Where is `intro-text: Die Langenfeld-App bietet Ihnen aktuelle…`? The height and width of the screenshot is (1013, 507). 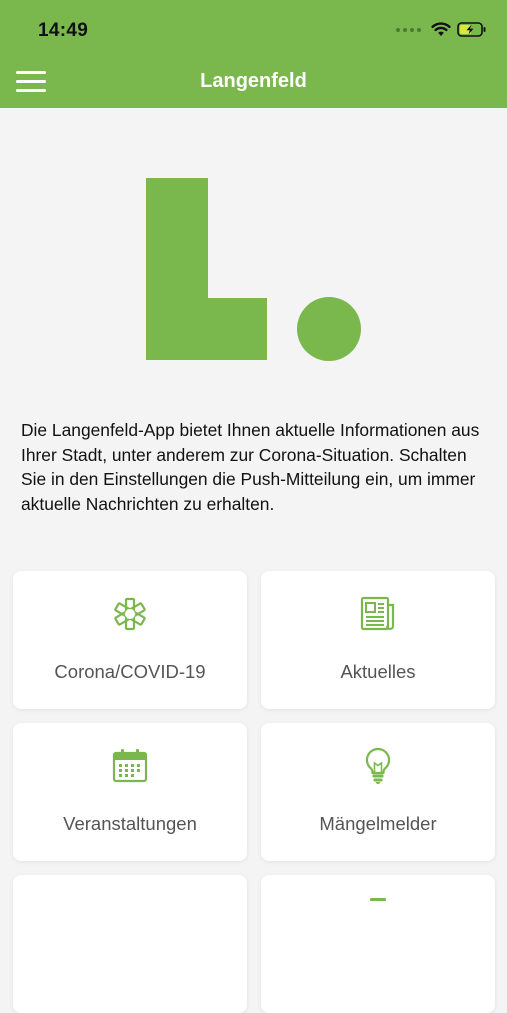
intro-text: Die Langenfeld-App bietet Ihnen aktuelle… is located at coordinates (250, 467).